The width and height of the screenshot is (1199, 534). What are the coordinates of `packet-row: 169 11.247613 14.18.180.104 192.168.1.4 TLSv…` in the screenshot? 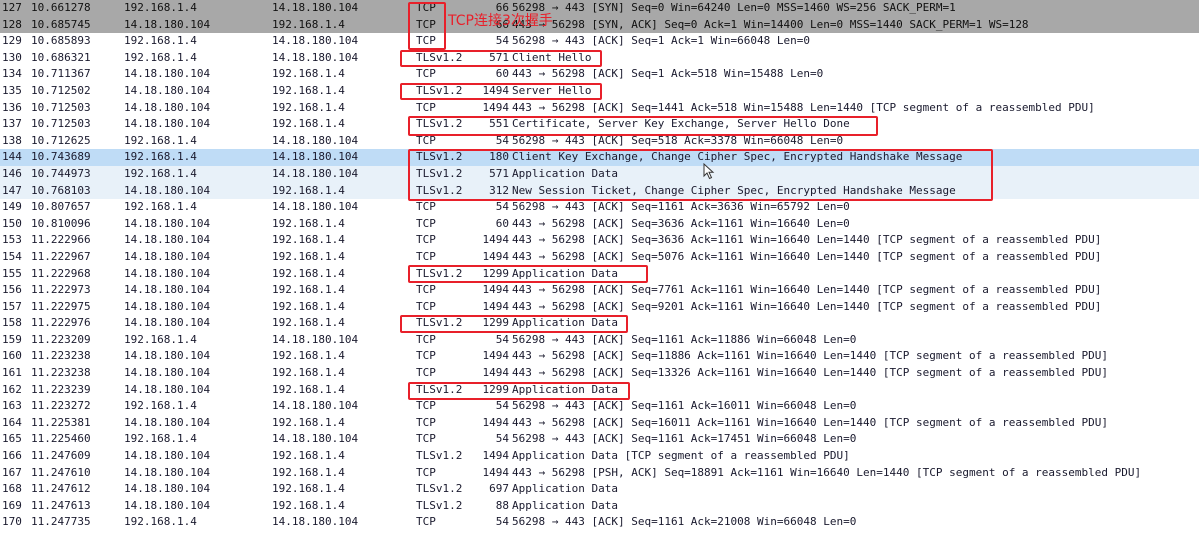 It's located at (599, 506).